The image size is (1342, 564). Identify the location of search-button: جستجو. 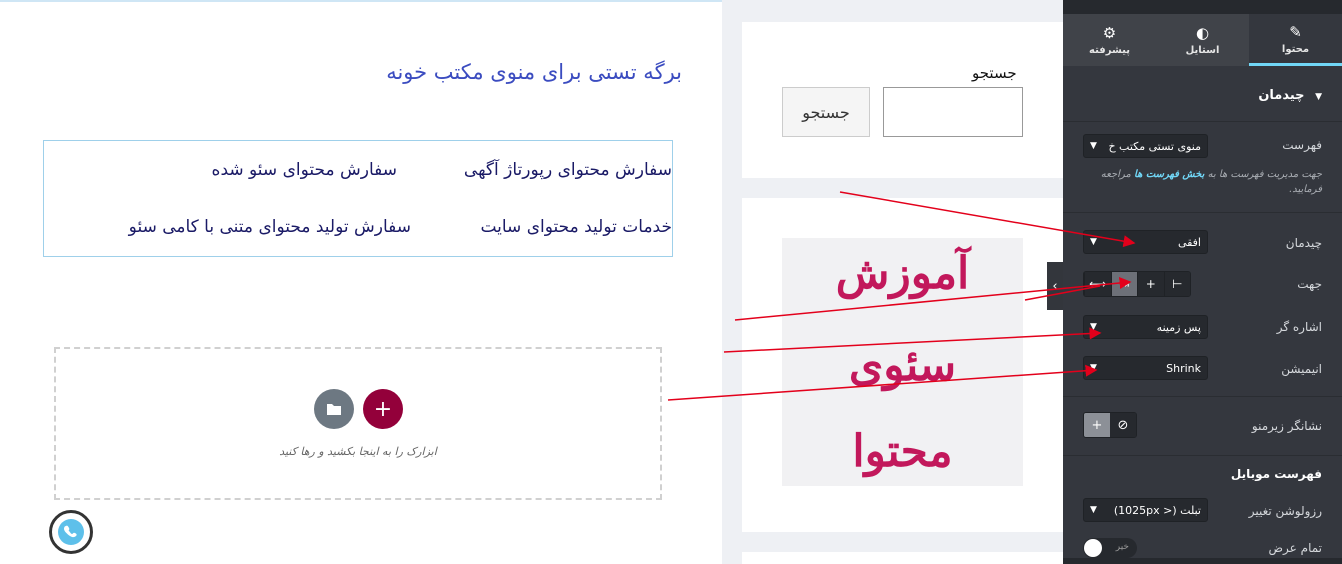
(826, 112).